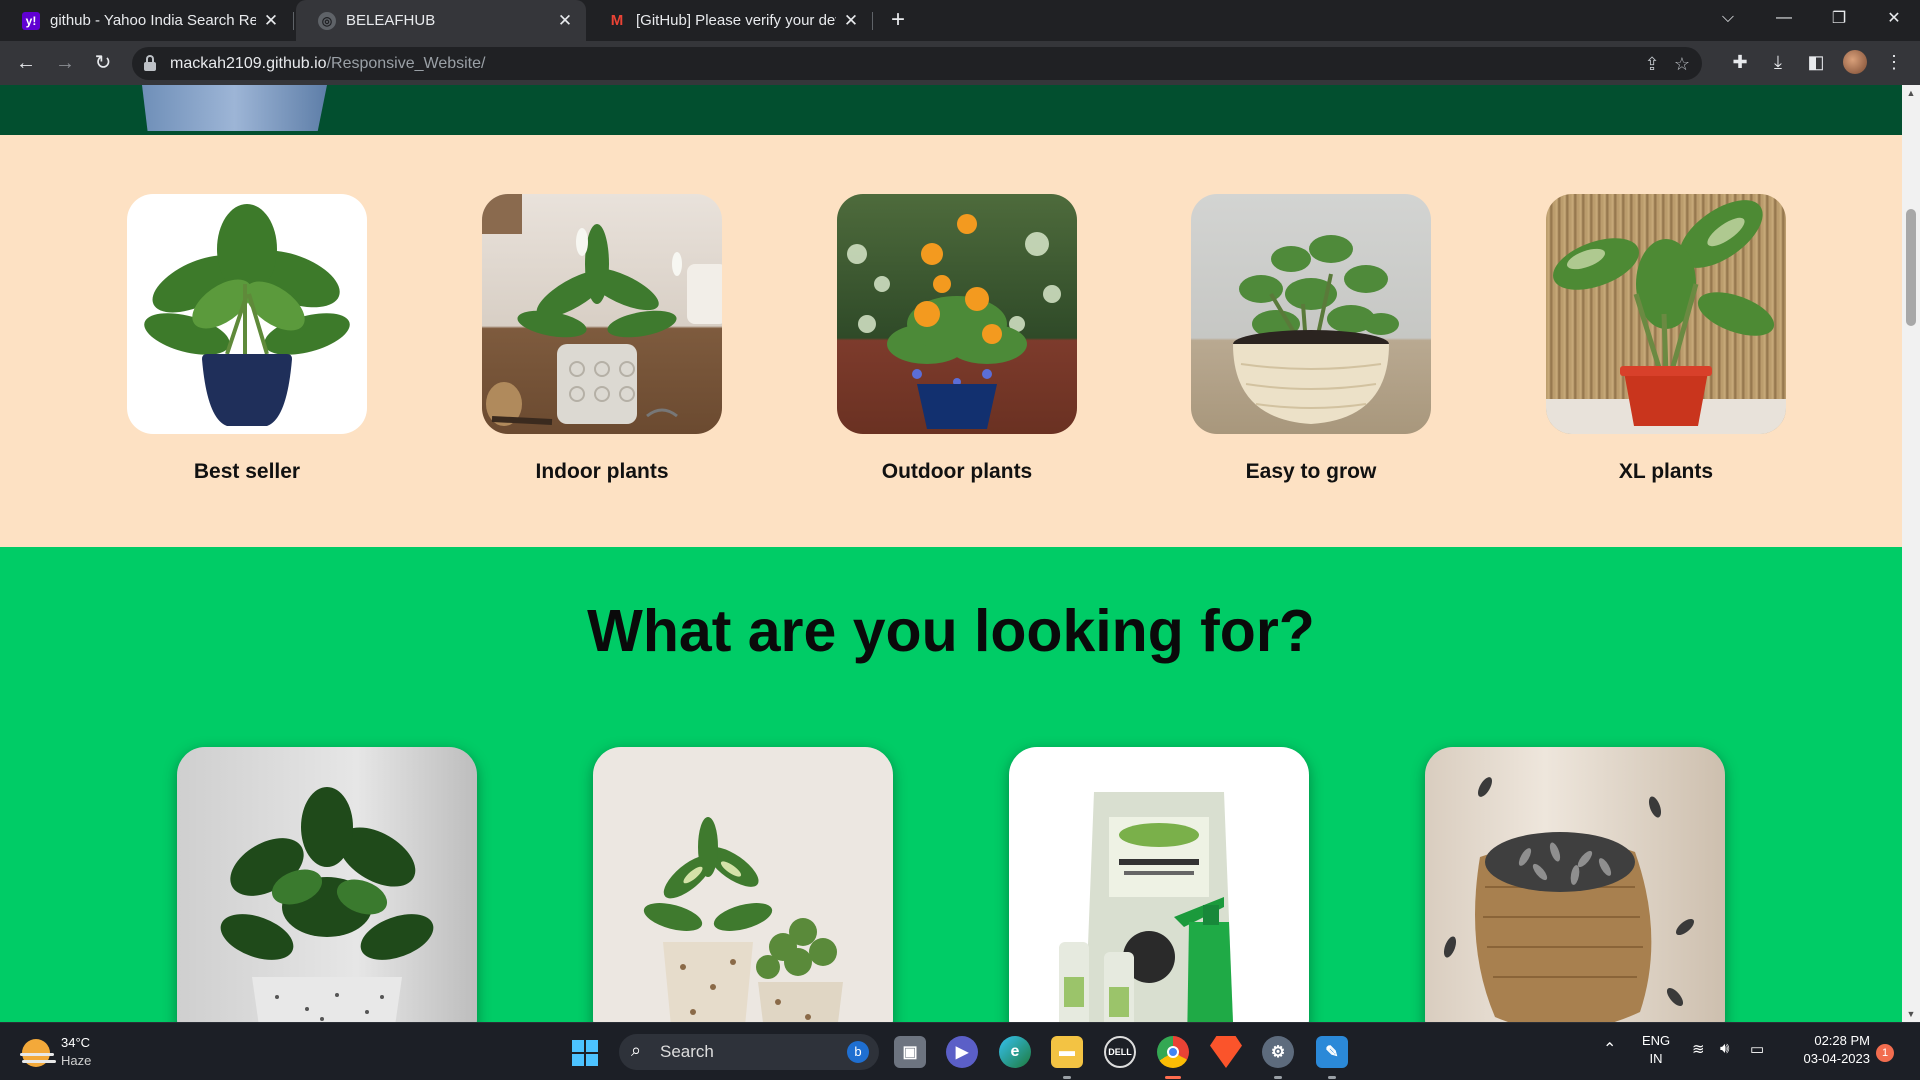 The image size is (1920, 1080). What do you see at coordinates (1831, 1049) in the screenshot?
I see `clock: 02:28 PM 03-04-2023` at bounding box center [1831, 1049].